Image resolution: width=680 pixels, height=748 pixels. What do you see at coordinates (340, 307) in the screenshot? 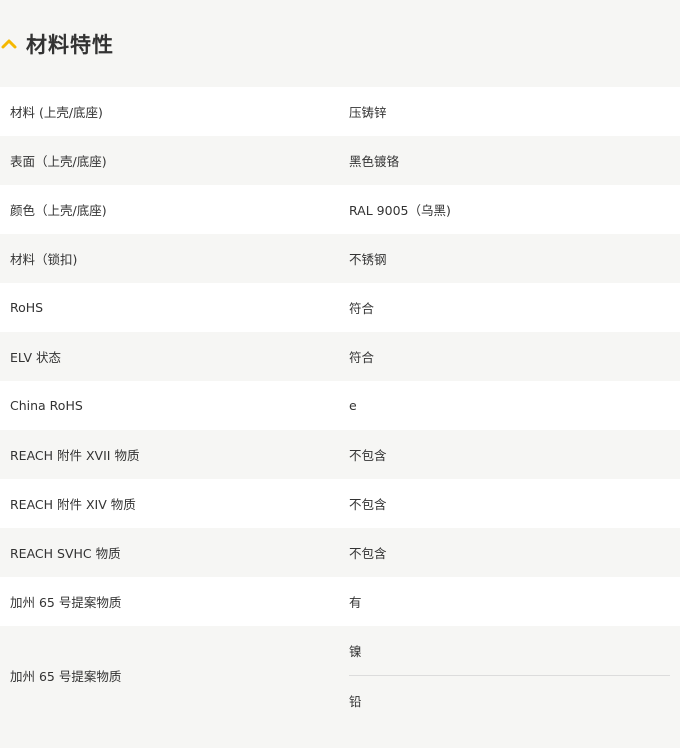
I see `table-row: RoHS 符合` at bounding box center [340, 307].